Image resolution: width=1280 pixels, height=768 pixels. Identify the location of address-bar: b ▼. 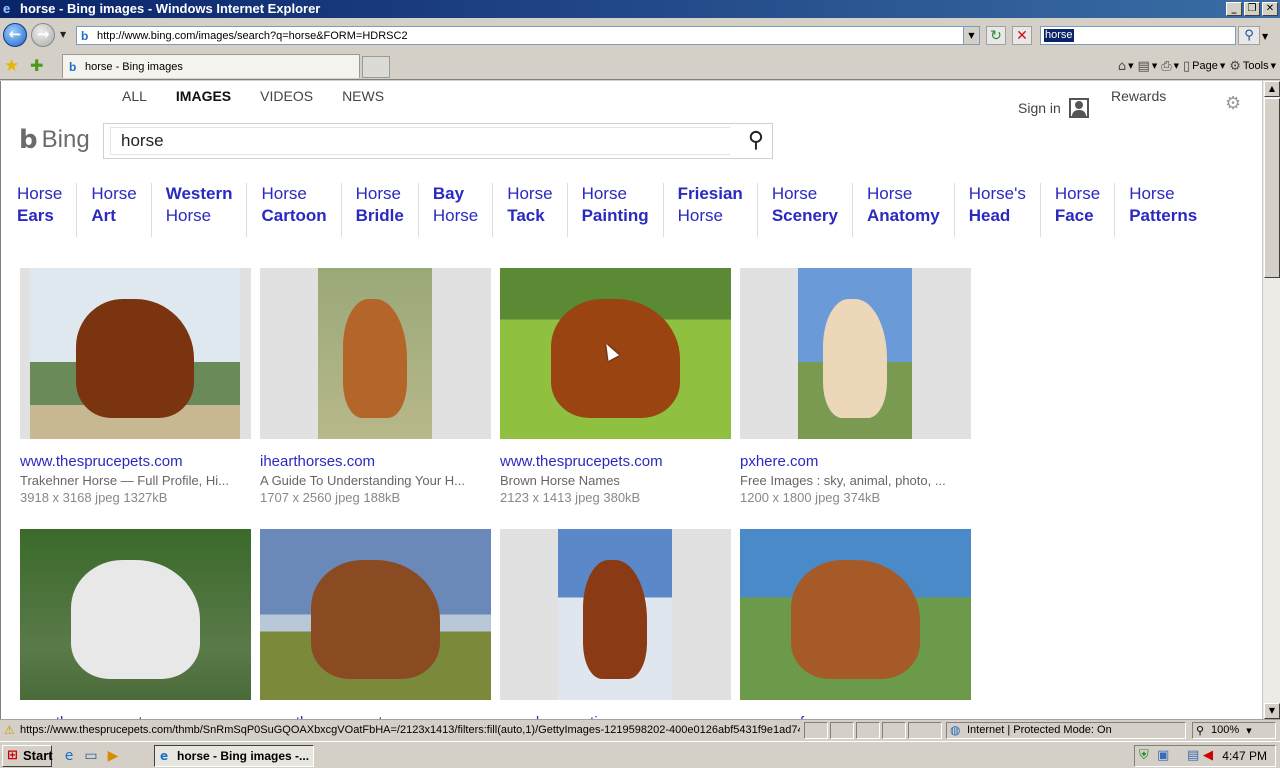
(528, 35).